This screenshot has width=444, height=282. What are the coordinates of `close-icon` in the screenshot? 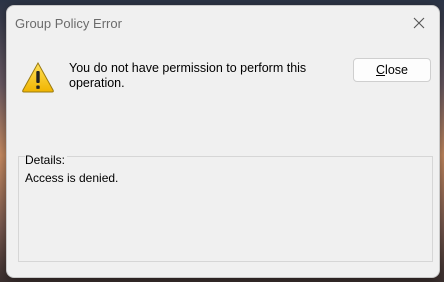 It's located at (419, 23).